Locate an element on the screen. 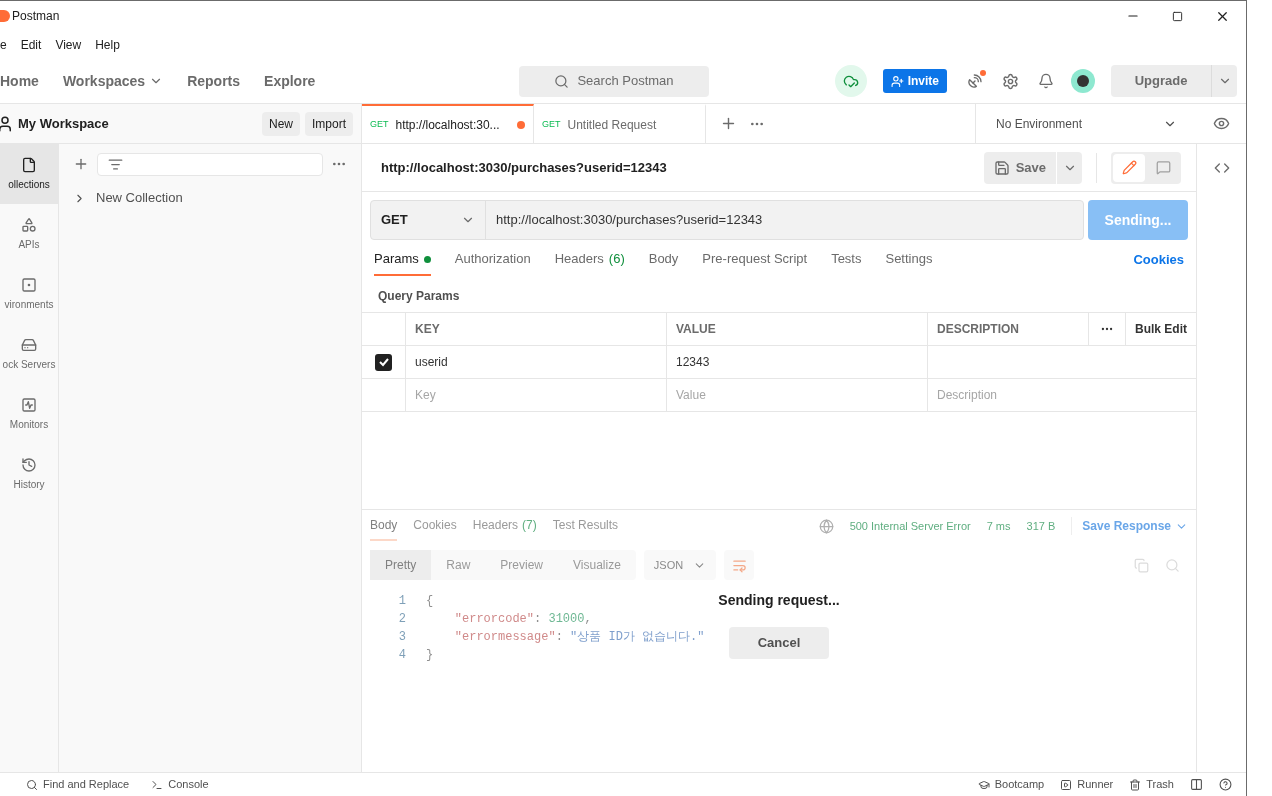  response-tab: Body is located at coordinates (384, 526).